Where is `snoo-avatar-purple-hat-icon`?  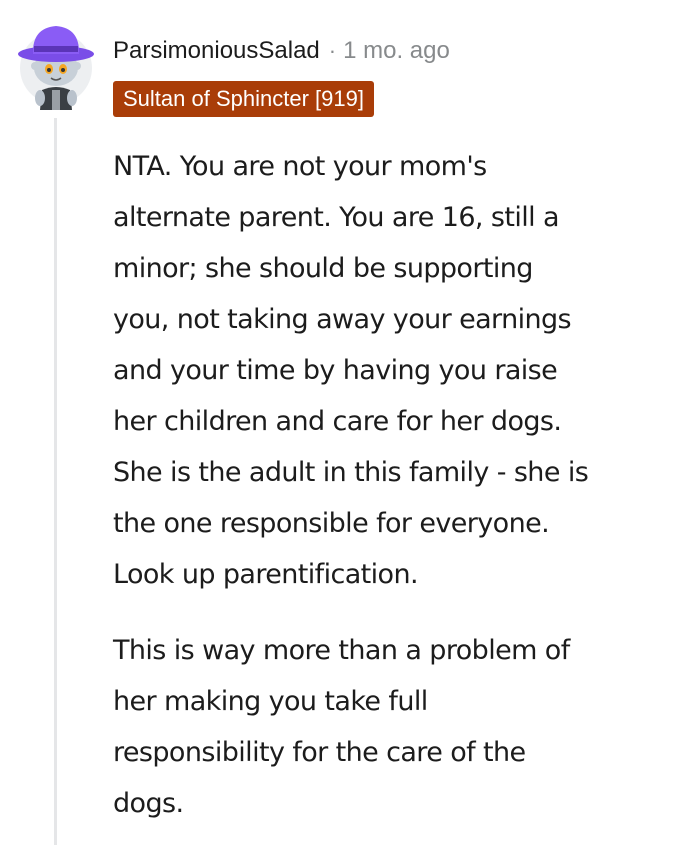 snoo-avatar-purple-hat-icon is located at coordinates (56, 68).